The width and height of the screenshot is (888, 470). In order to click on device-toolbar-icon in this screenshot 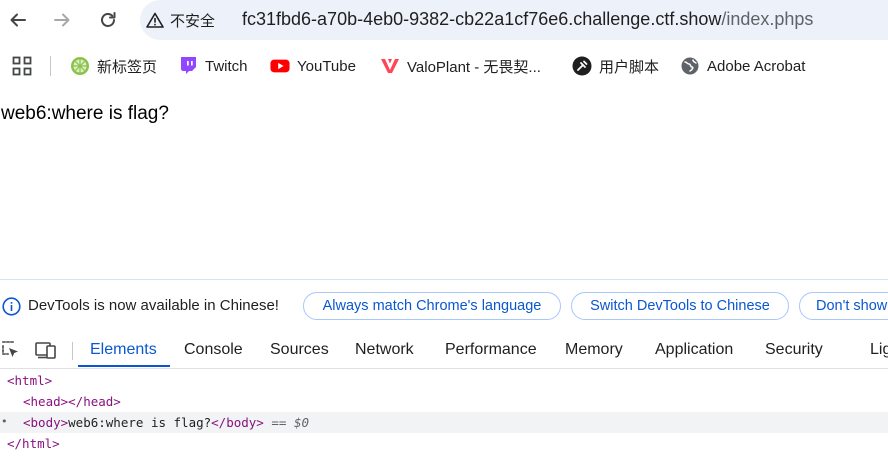, I will do `click(46, 350)`.